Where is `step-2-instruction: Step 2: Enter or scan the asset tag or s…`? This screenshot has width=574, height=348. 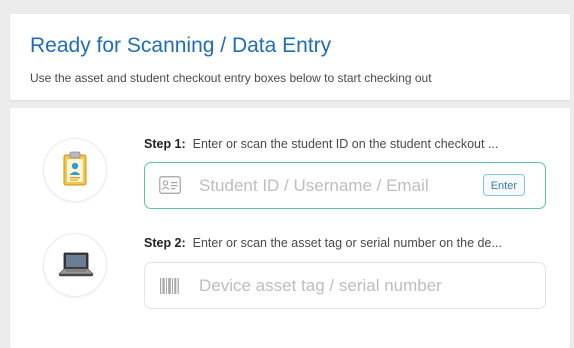 step-2-instruction: Step 2: Enter or scan the asset tag or s… is located at coordinates (349, 243).